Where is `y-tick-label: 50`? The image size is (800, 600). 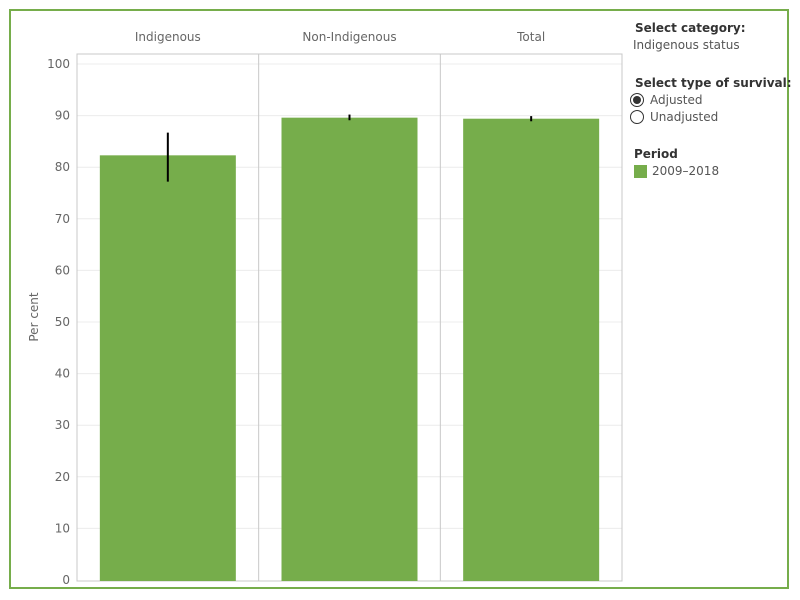 y-tick-label: 50 is located at coordinates (62, 322).